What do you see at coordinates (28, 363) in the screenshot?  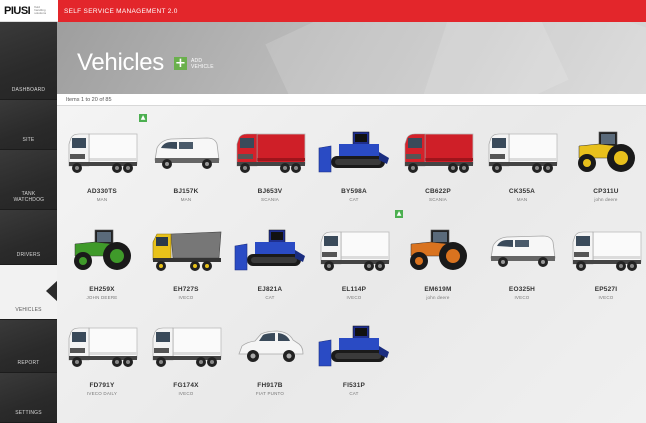 I see `sidebar-item-label: REPORT` at bounding box center [28, 363].